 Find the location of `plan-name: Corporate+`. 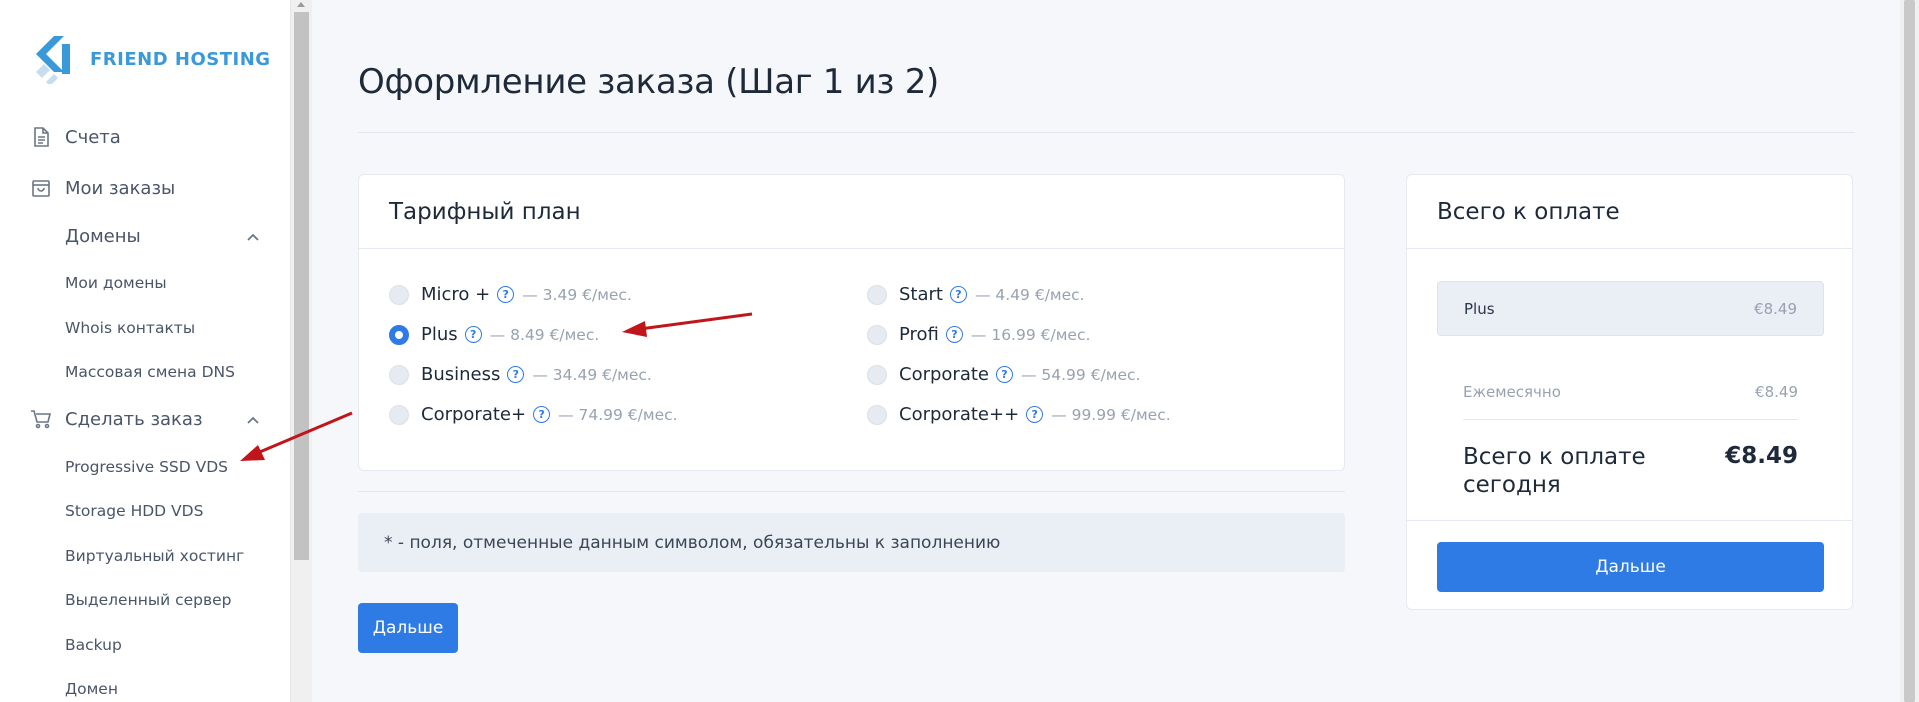

plan-name: Corporate+ is located at coordinates (474, 414).